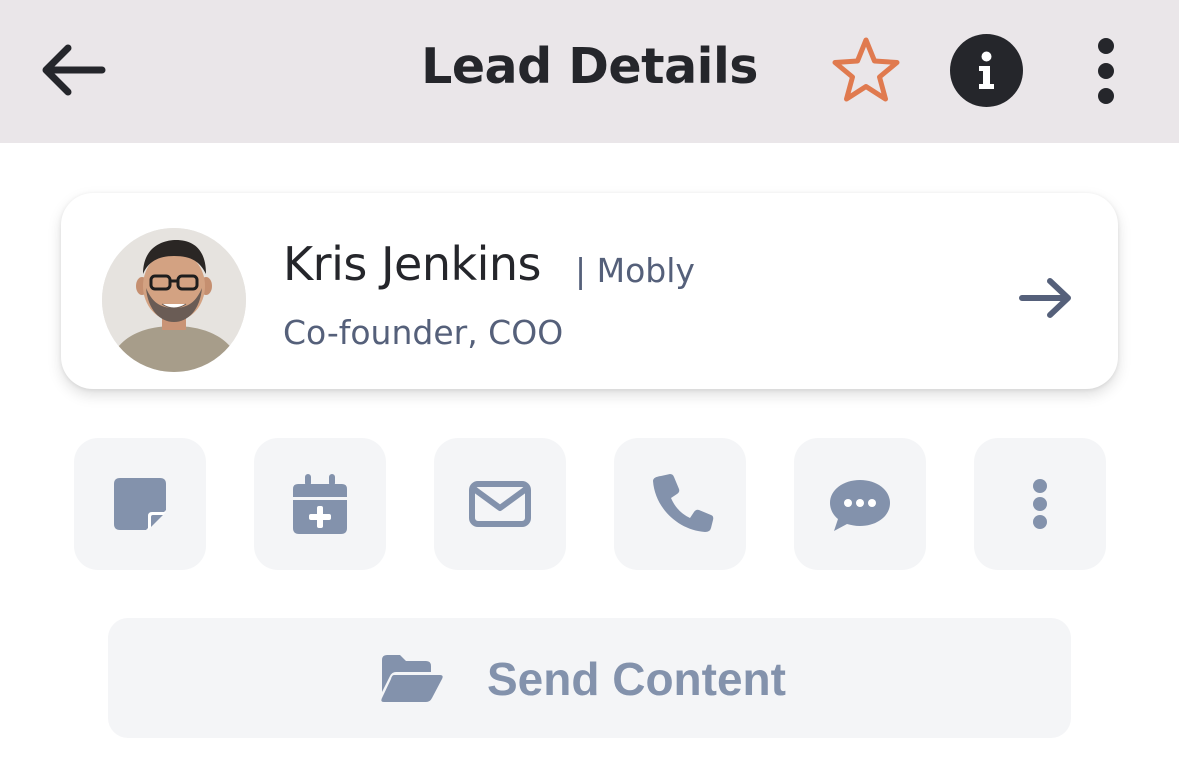 This screenshot has width=1179, height=767. I want to click on send-email-button, so click(500, 504).